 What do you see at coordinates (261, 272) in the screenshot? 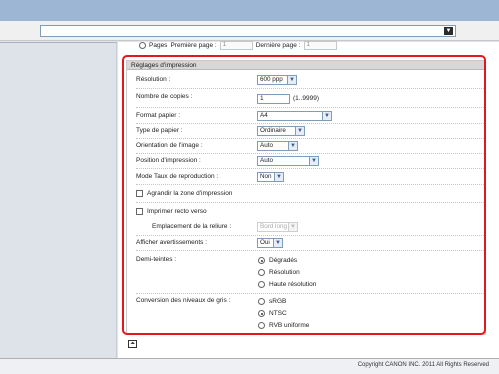
I see `halftones-radio-resolution` at bounding box center [261, 272].